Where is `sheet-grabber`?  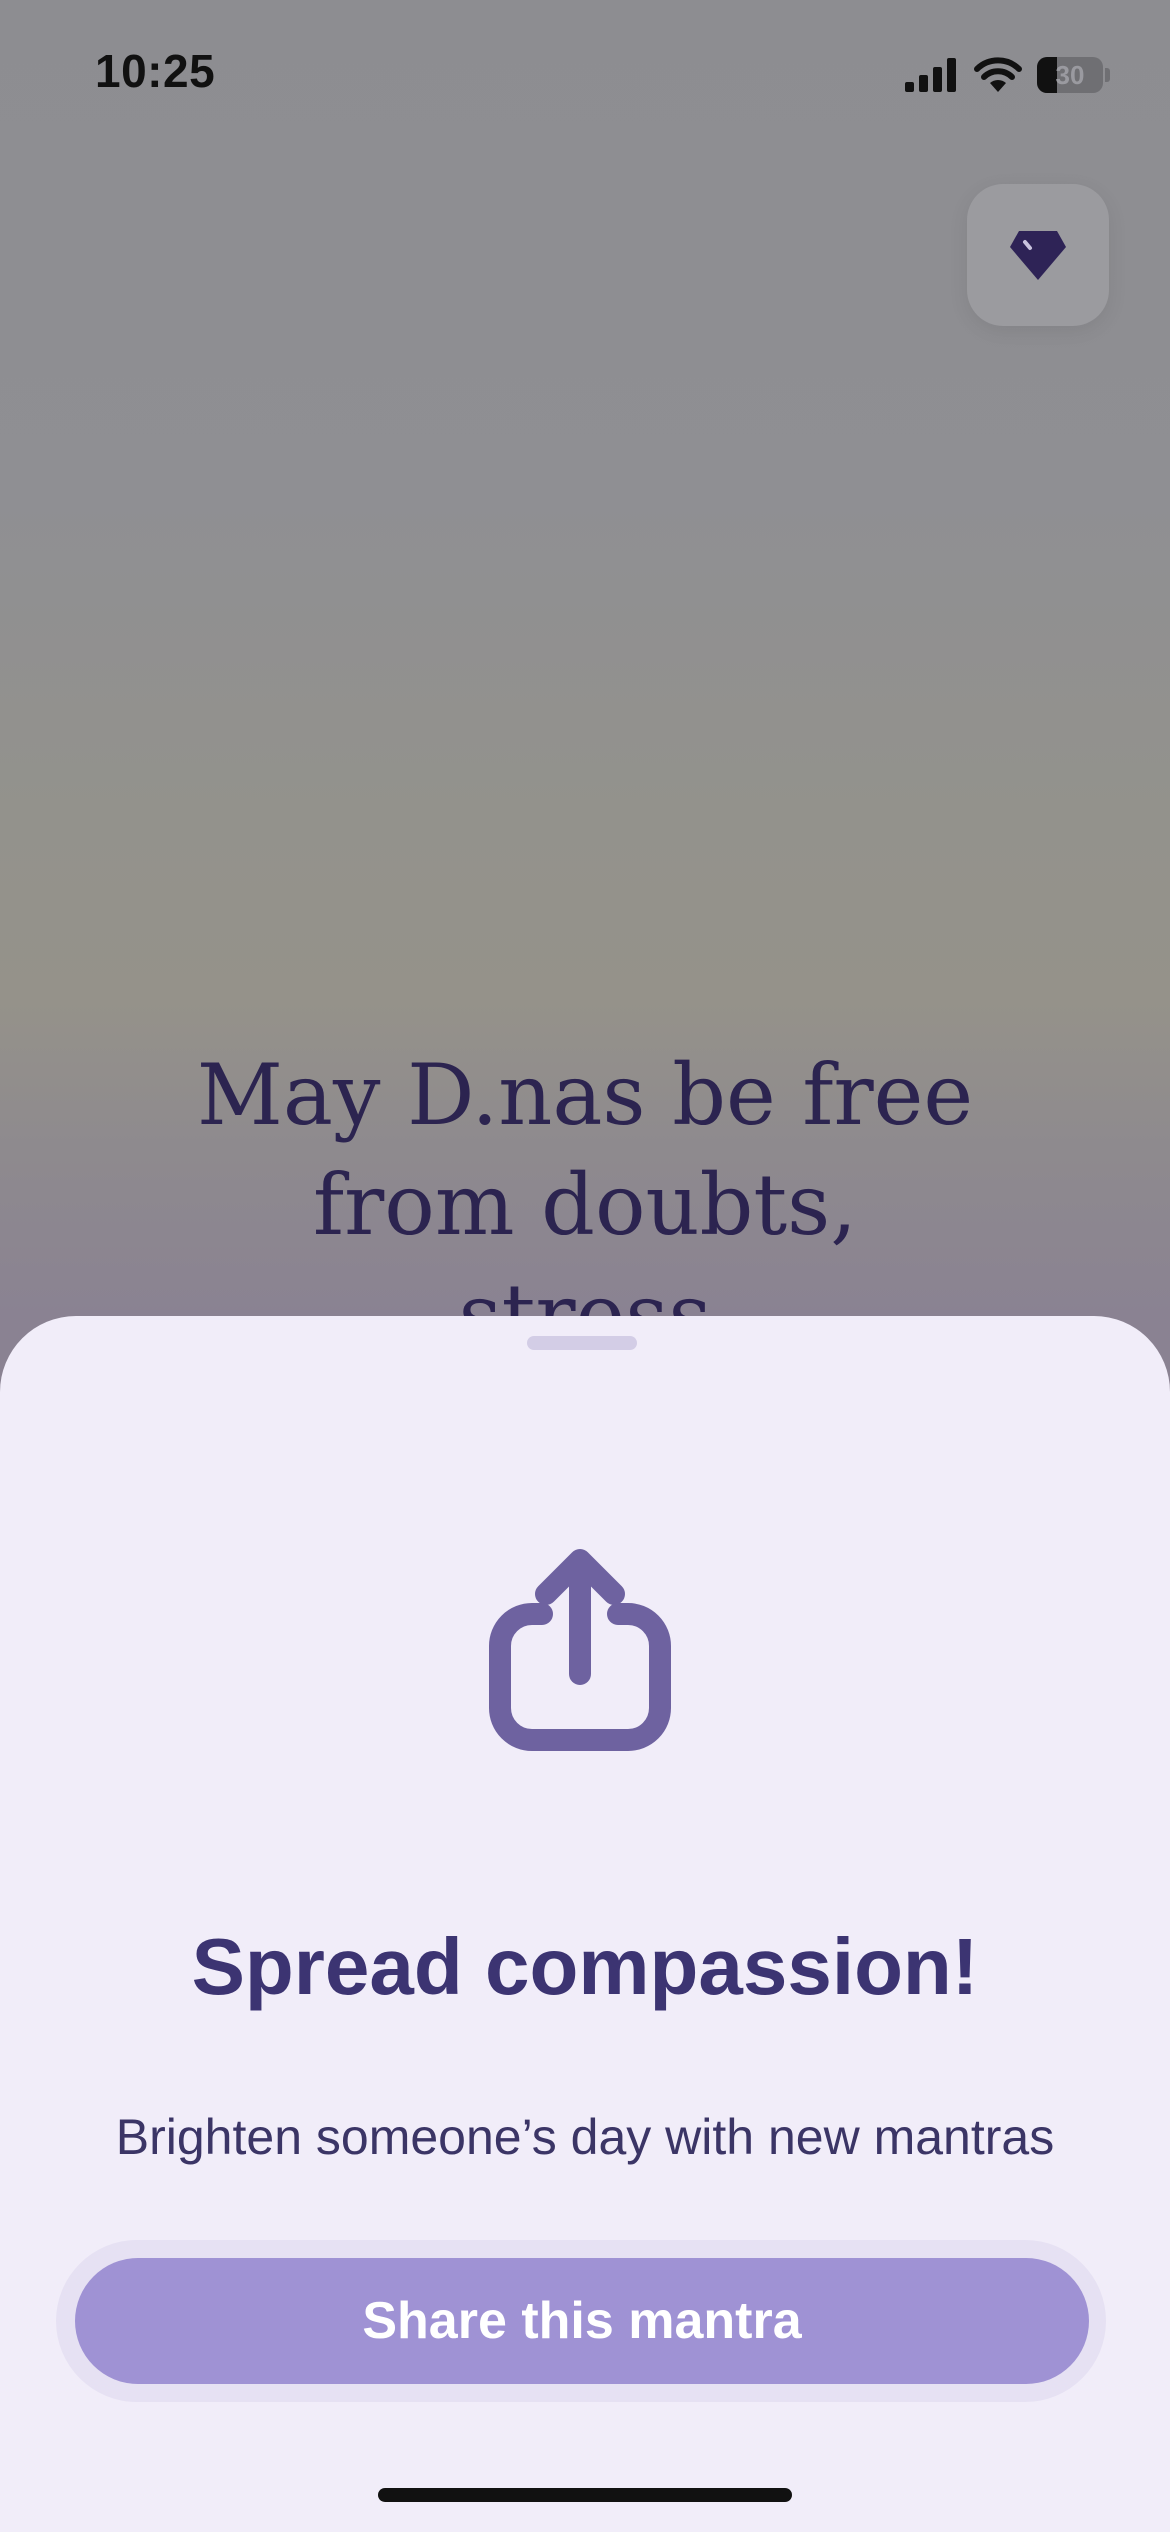 sheet-grabber is located at coordinates (582, 1343).